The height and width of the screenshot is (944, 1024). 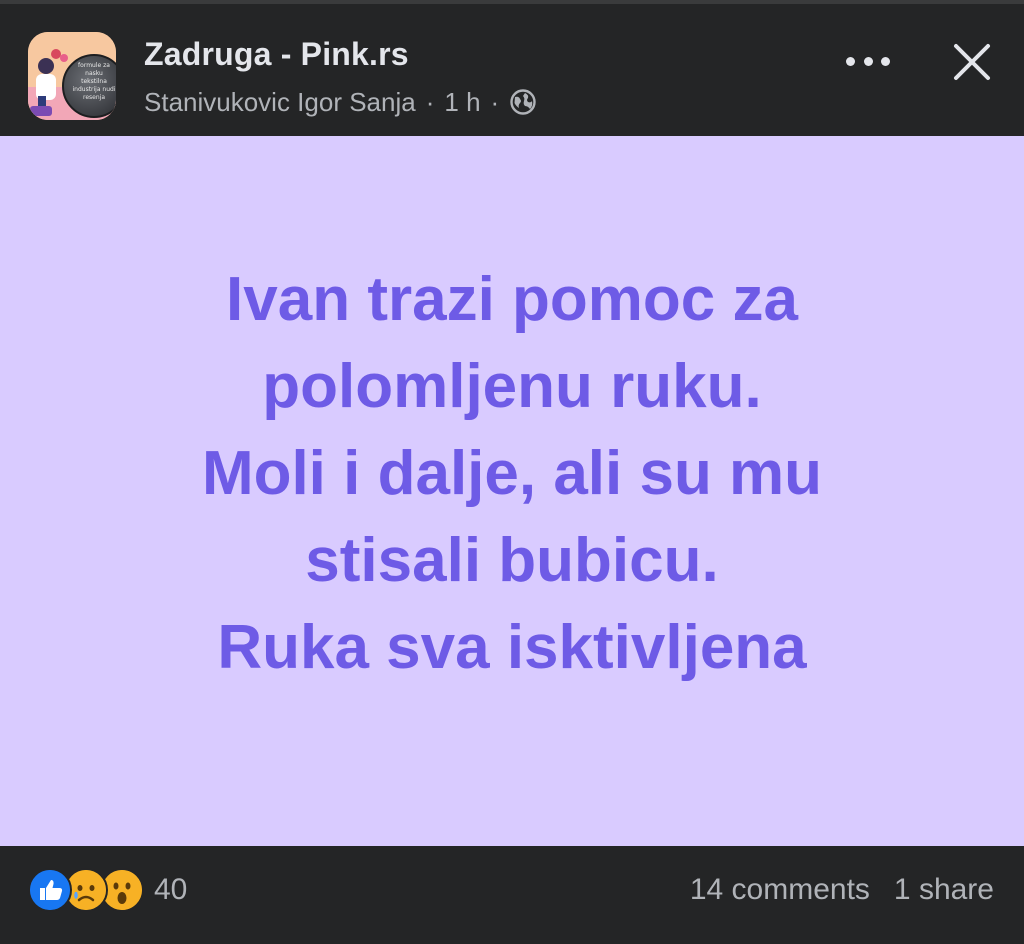 I want to click on engagement-stats: 14 comments 1 share, so click(x=842, y=890).